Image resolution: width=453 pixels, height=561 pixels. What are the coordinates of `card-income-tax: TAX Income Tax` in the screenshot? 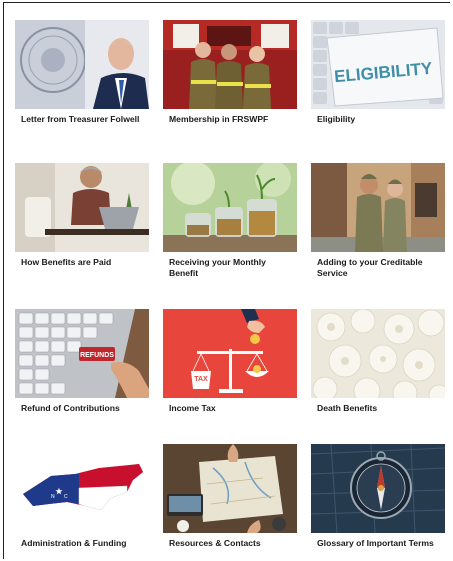 It's located at (230, 361).